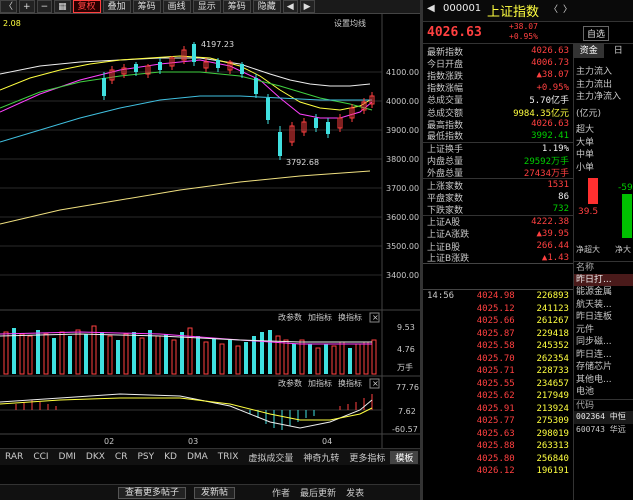 The height and width of the screenshot is (500, 633). I want to click on vol-tick: 4.76, so click(406, 349).